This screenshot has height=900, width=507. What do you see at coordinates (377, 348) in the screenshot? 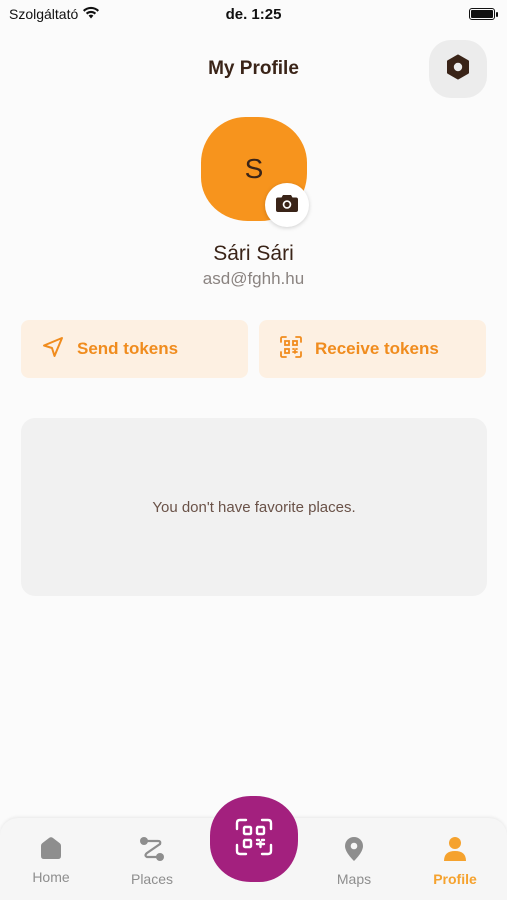
I see `receive-tokens-label: Receive tokens` at bounding box center [377, 348].